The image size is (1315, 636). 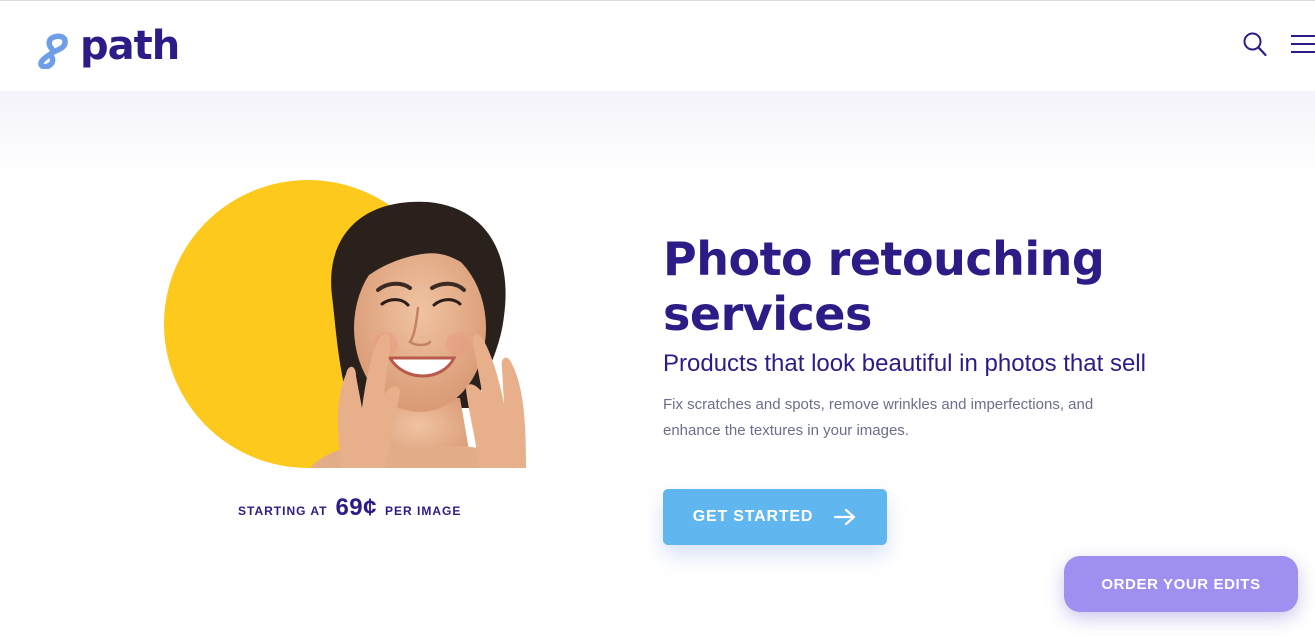 I want to click on get-started-button: GET STARTED, so click(x=775, y=517).